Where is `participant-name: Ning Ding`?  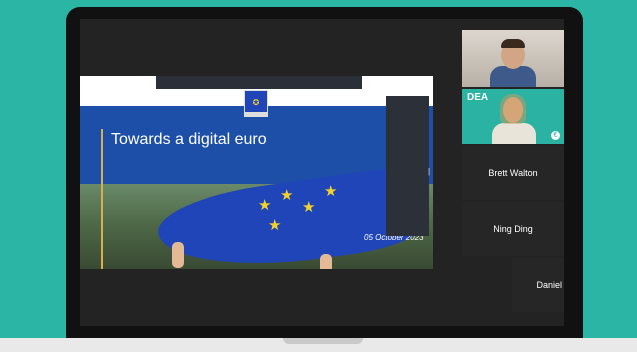
participant-name: Ning Ding is located at coordinates (513, 229).